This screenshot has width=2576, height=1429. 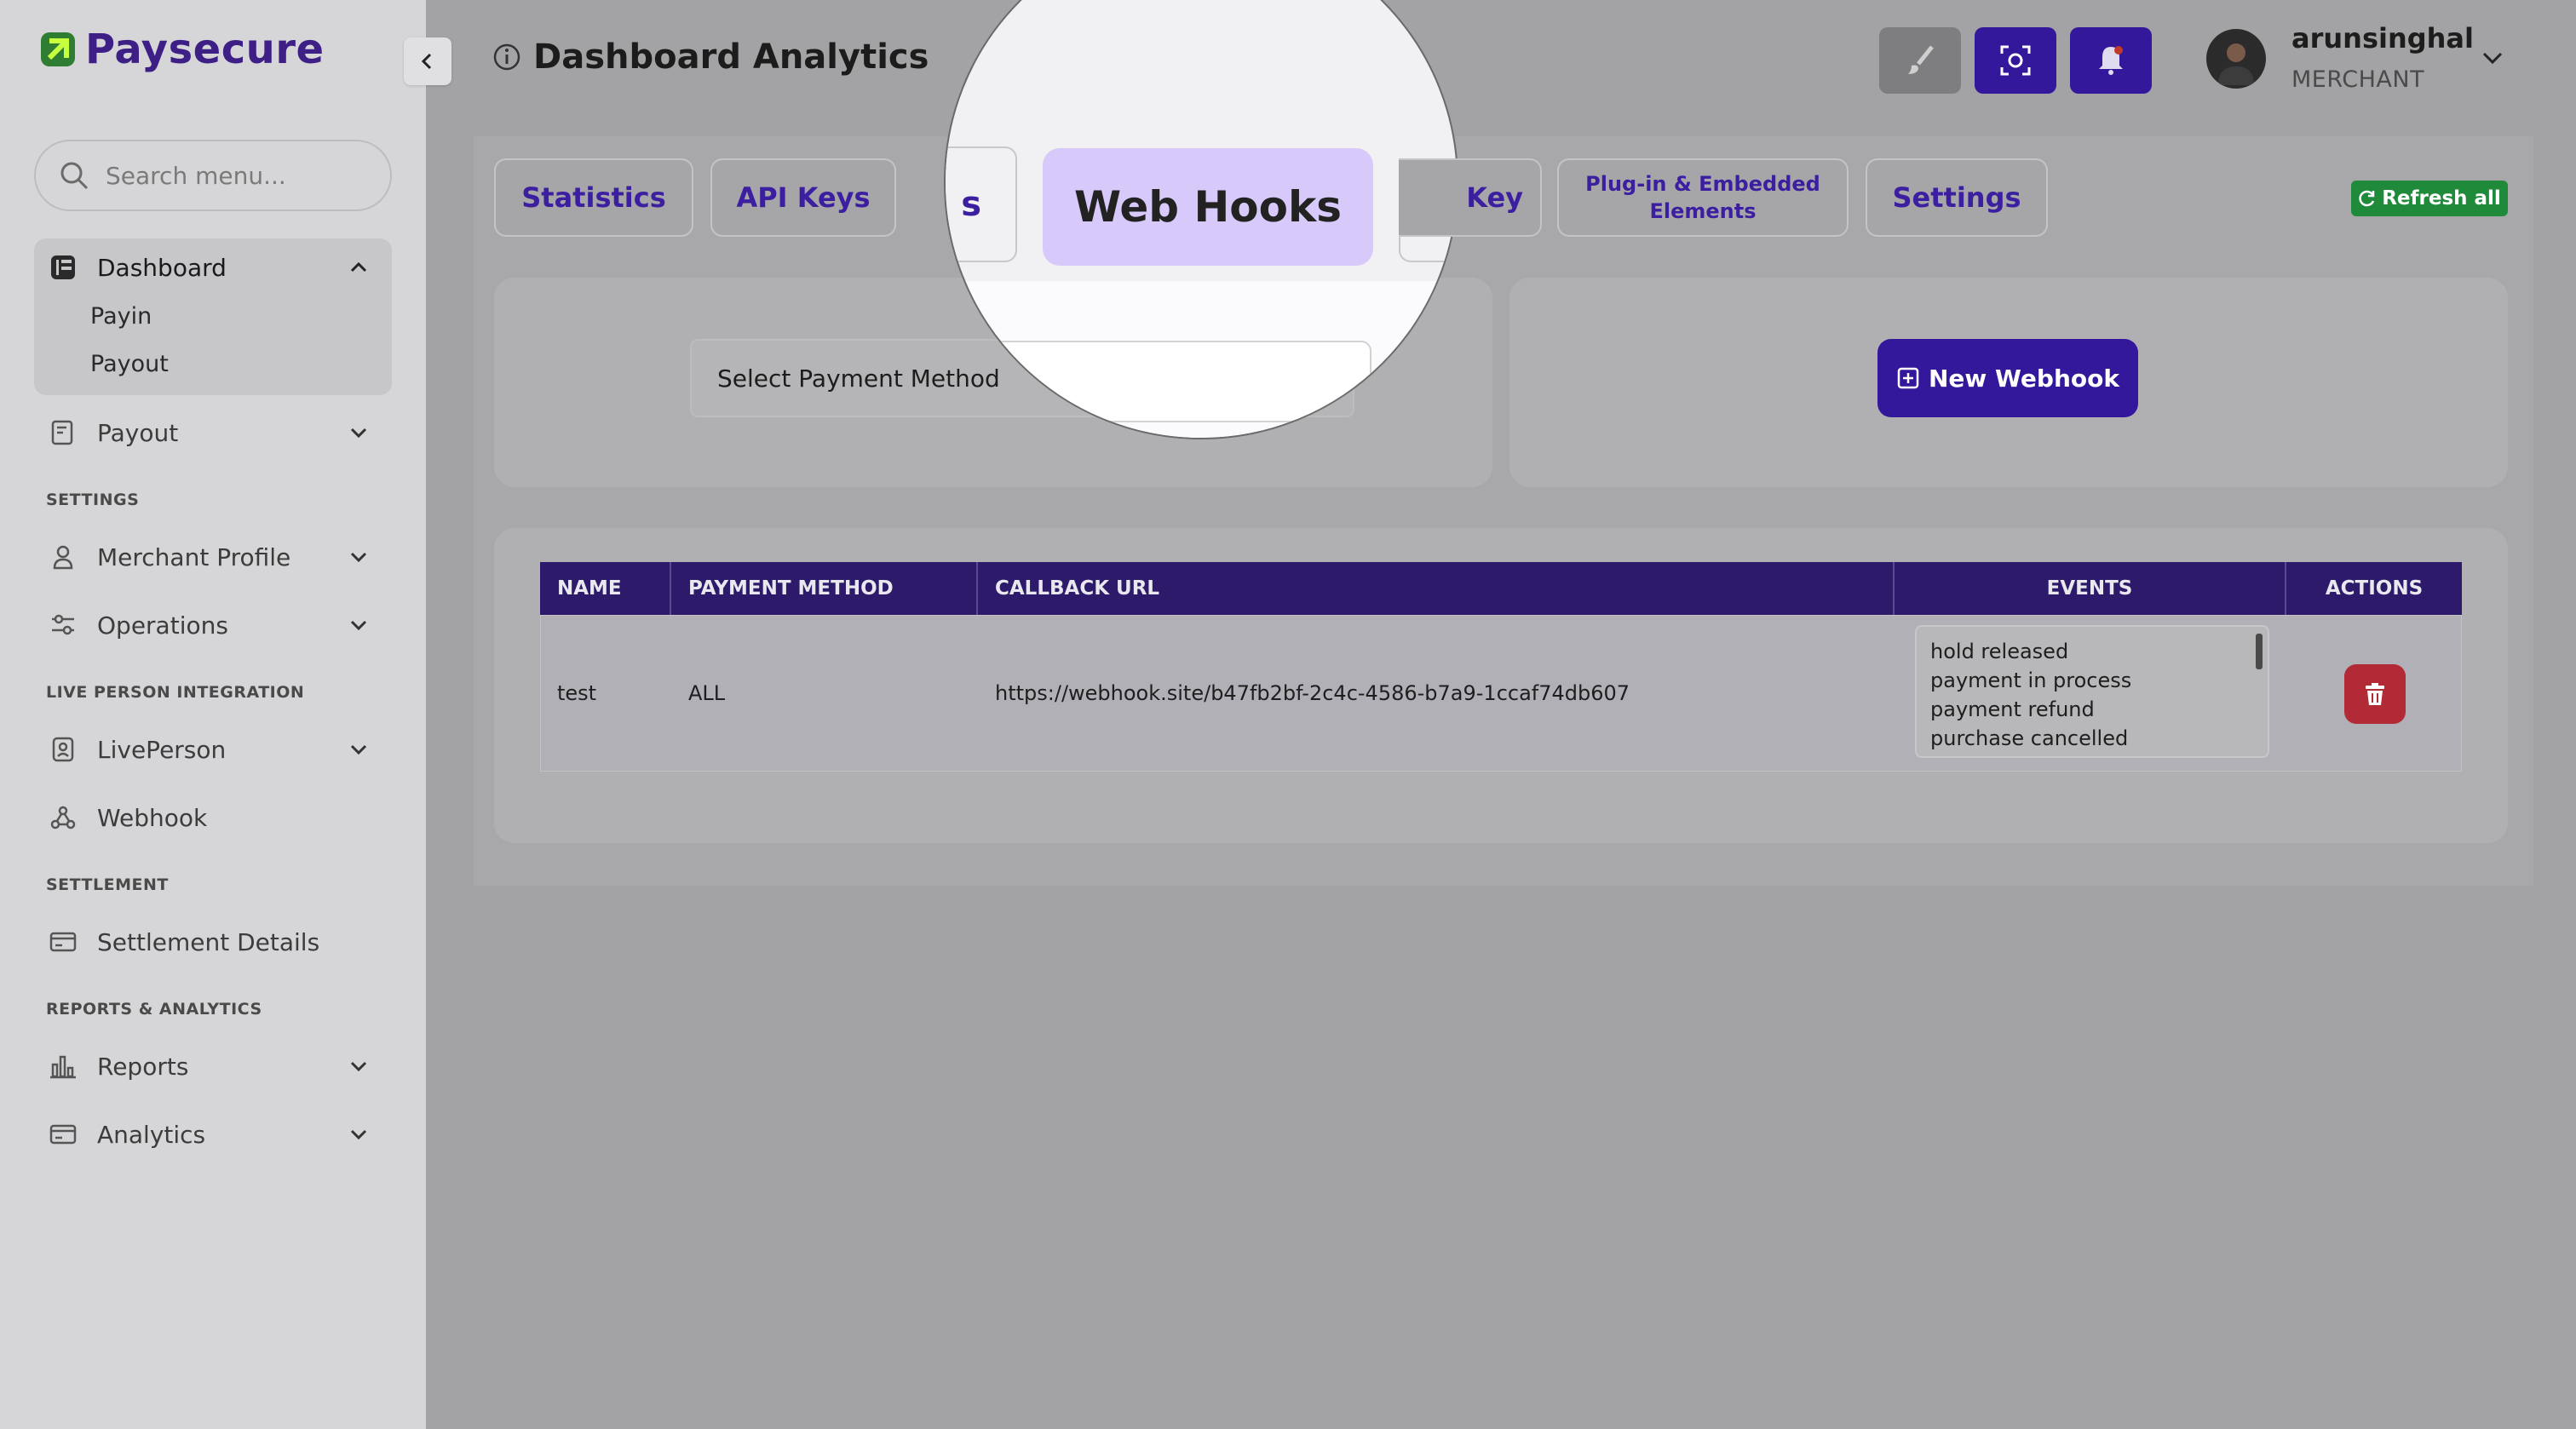 What do you see at coordinates (210, 817) in the screenshot?
I see `sidebar-item-webhook: Webhook` at bounding box center [210, 817].